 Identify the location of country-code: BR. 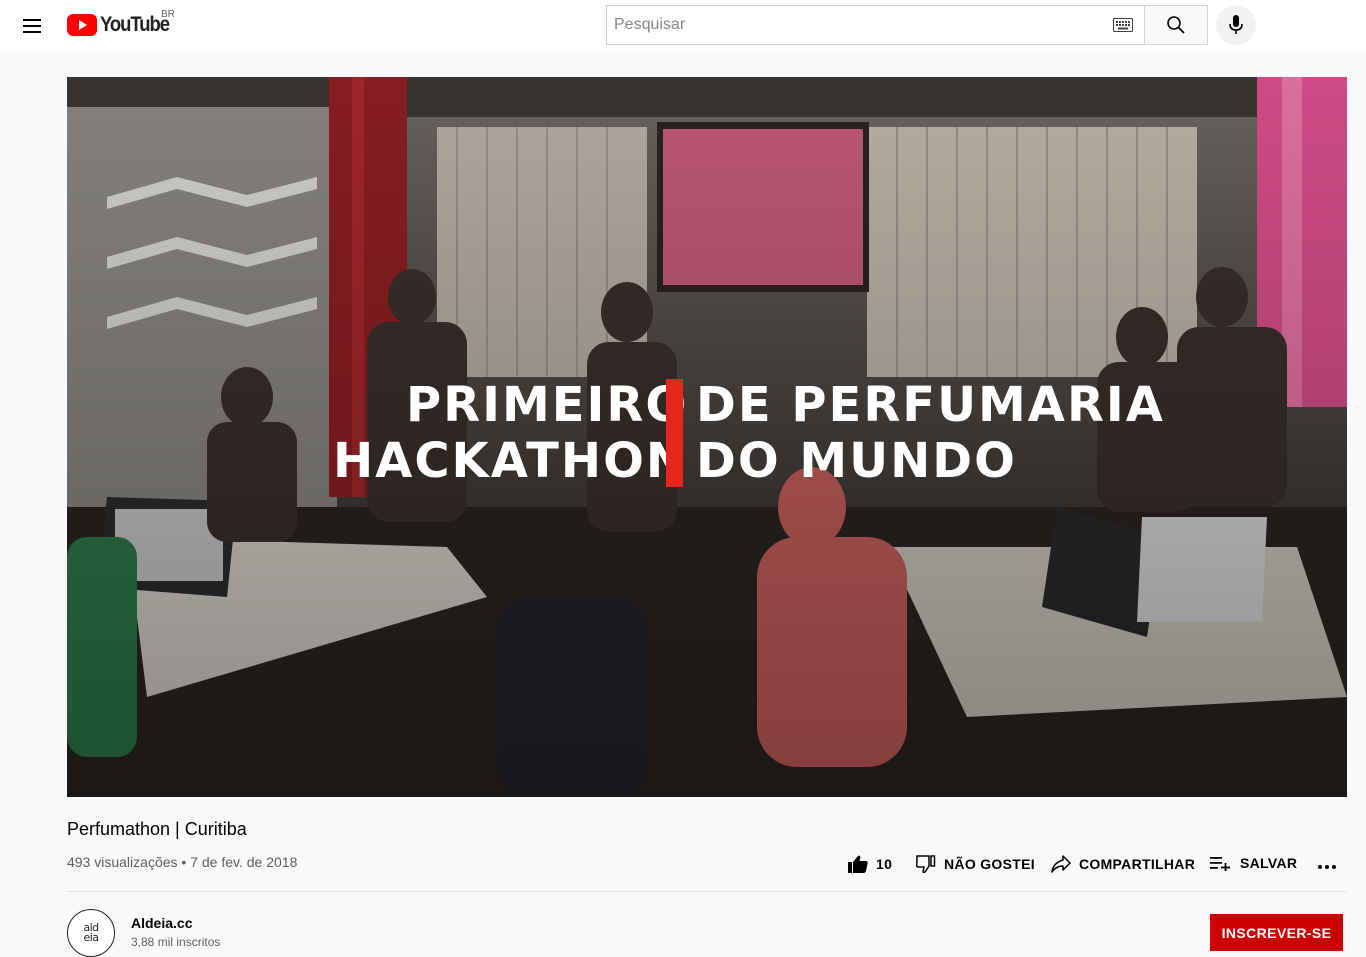
(168, 14).